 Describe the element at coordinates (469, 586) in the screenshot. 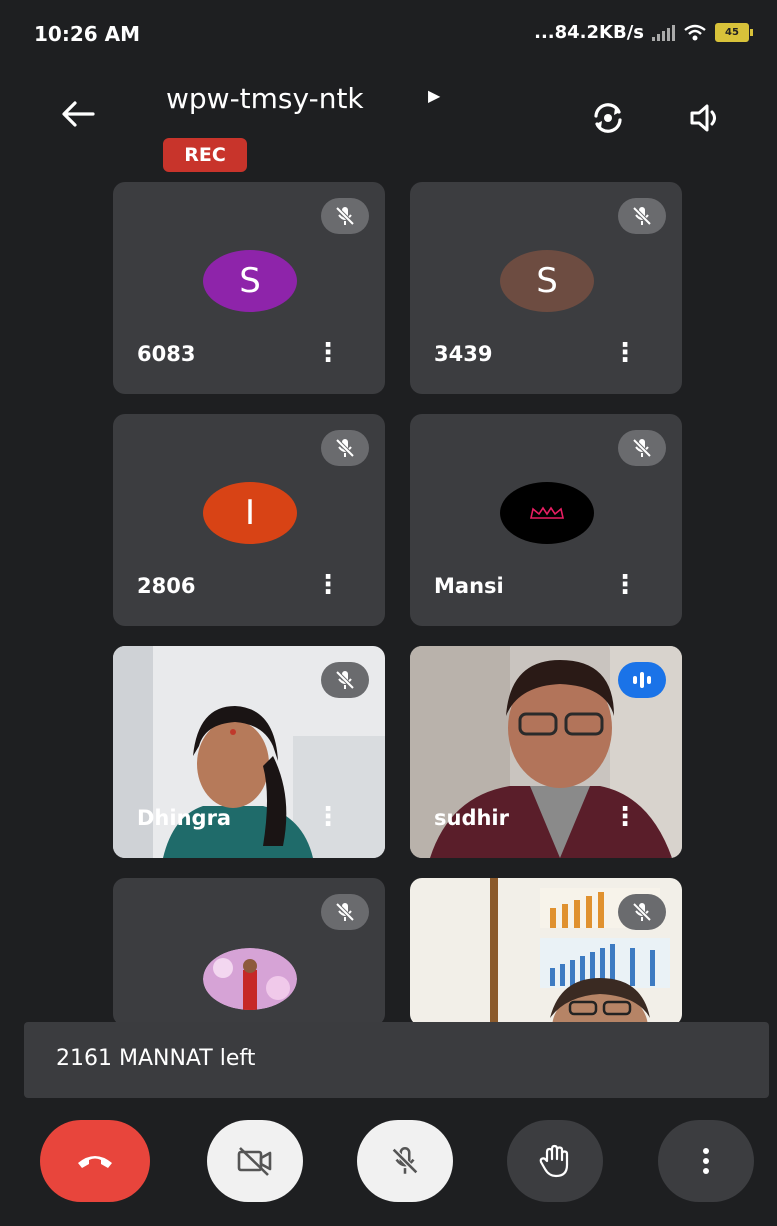

I see `participant-name: Mansi` at that location.